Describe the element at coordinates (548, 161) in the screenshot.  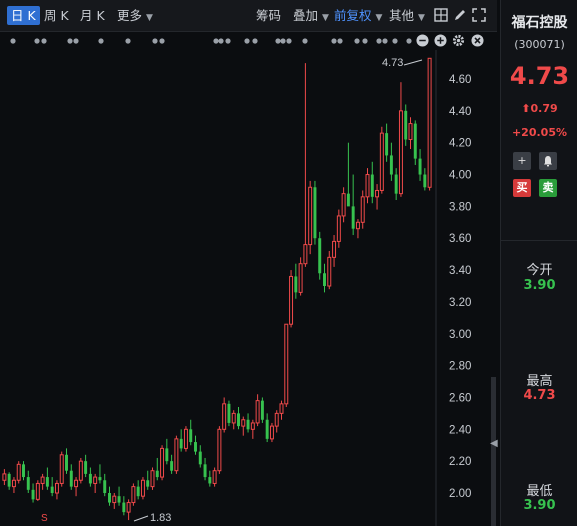
I see `alert-bell-button` at that location.